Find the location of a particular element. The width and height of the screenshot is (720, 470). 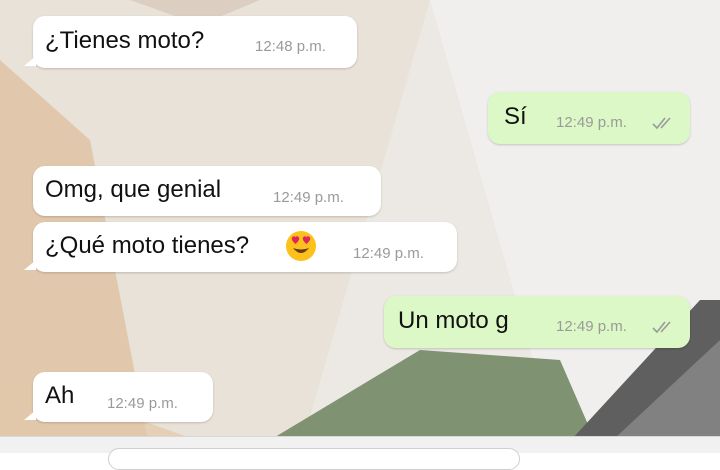

message-bubble-incoming: Omg, que genial 12:49 p.m. is located at coordinates (207, 191).